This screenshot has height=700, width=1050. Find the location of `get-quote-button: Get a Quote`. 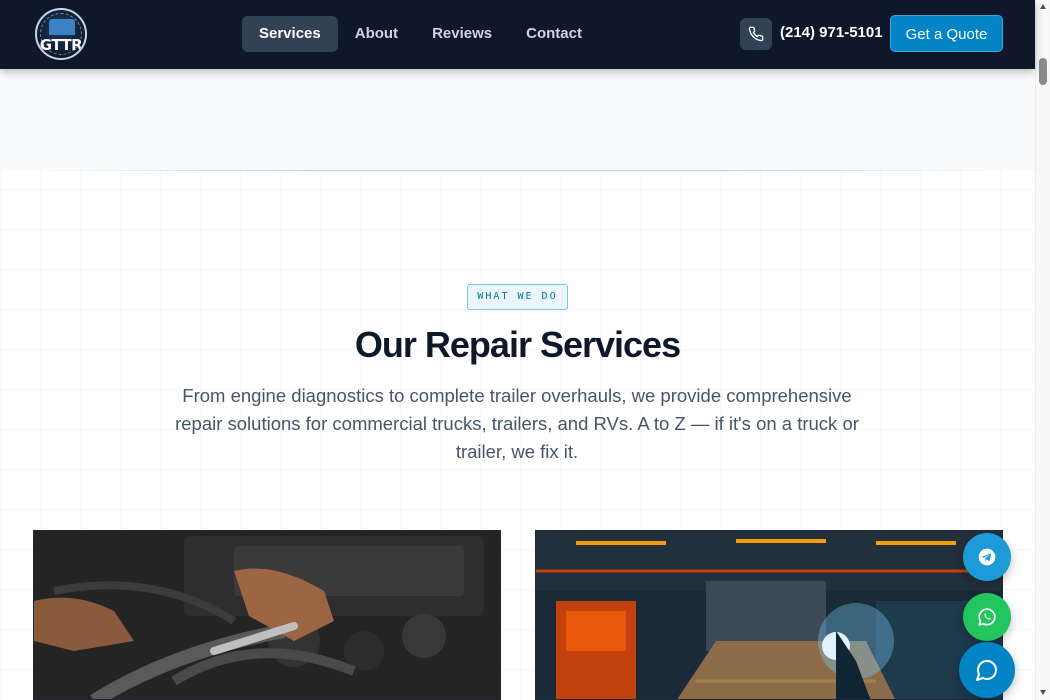

get-quote-button: Get a Quote is located at coordinates (946, 33).